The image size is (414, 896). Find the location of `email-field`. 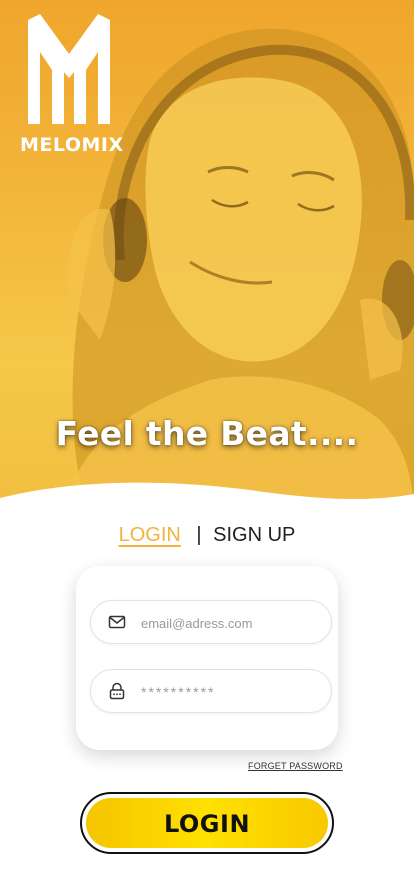

email-field is located at coordinates (211, 622).